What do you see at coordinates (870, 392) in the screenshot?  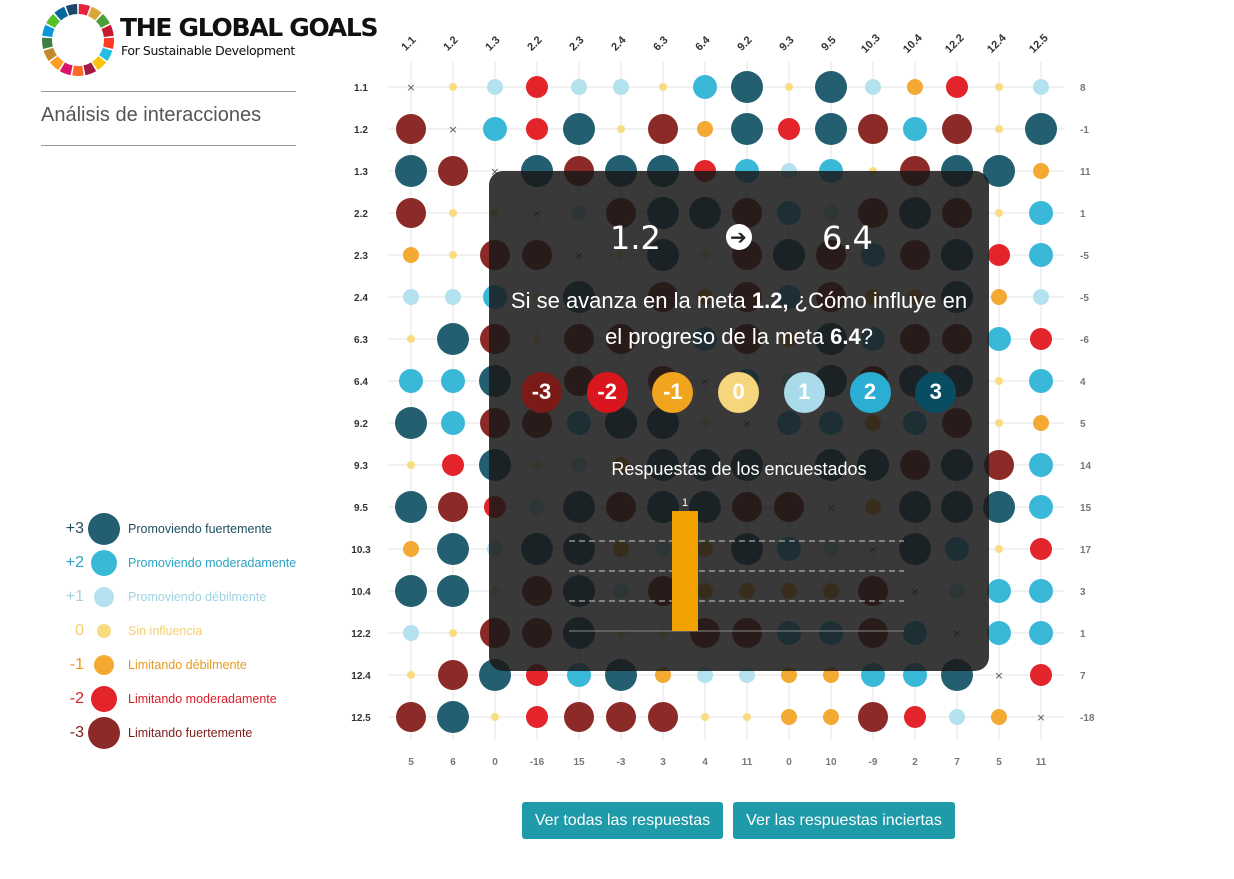 I see `score-option: 2` at bounding box center [870, 392].